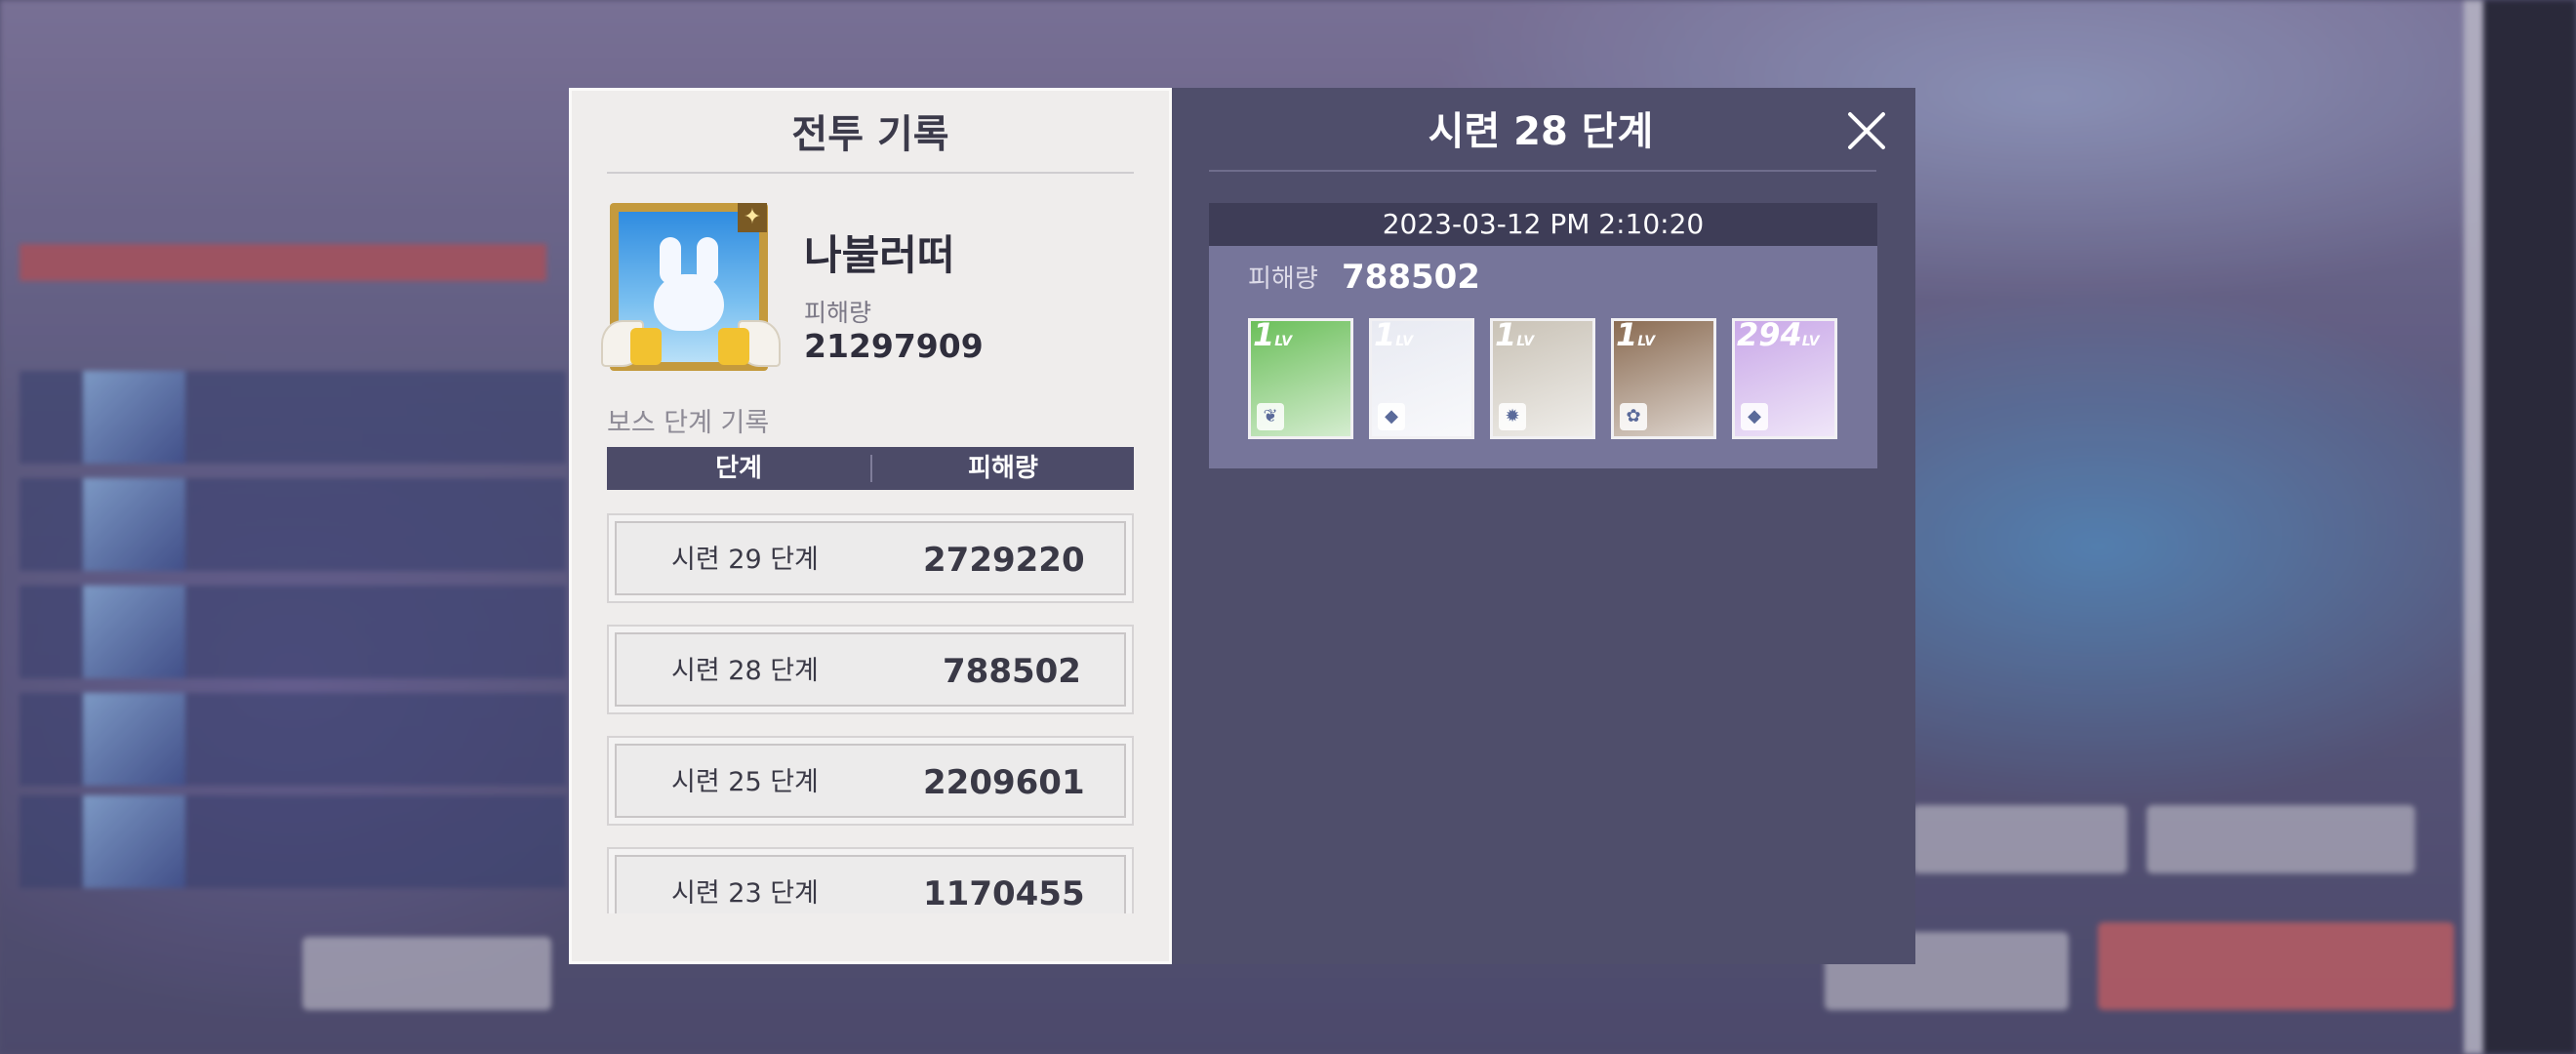 The width and height of the screenshot is (2576, 1054). What do you see at coordinates (1769, 335) in the screenshot?
I see `level-number: 294` at bounding box center [1769, 335].